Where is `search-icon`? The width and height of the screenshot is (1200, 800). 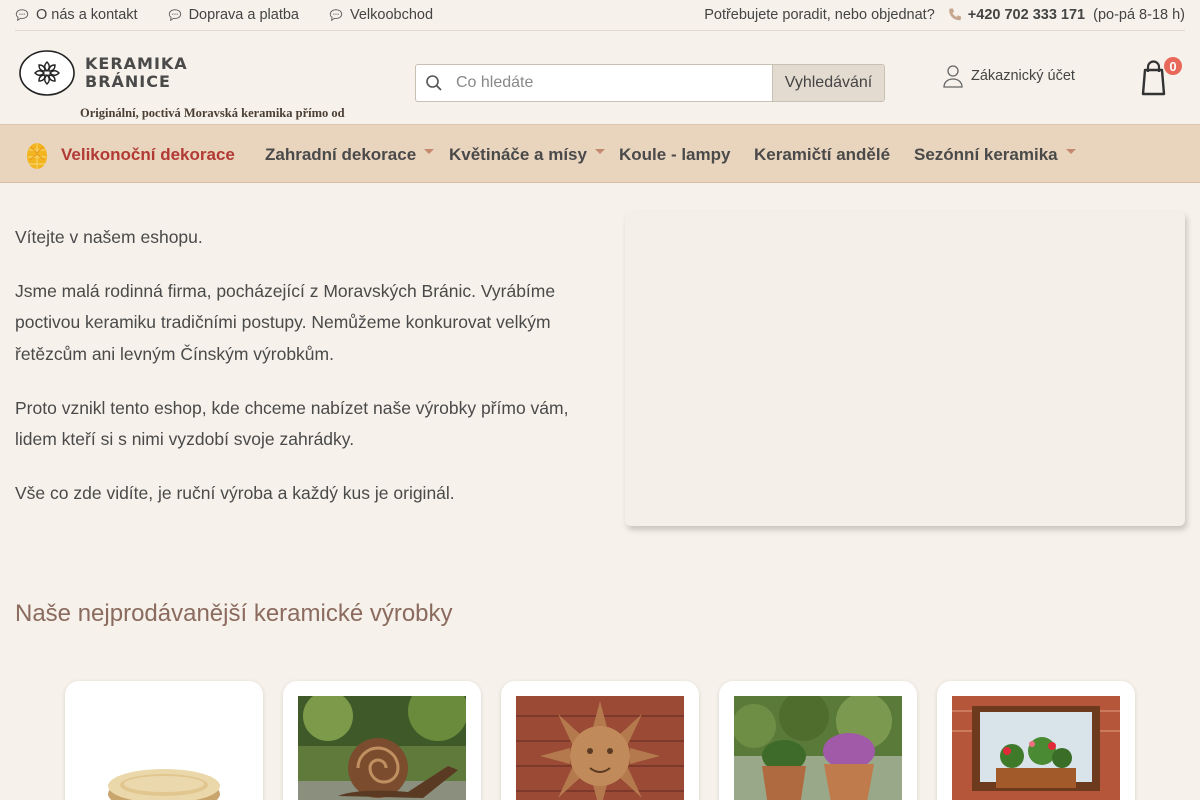
search-icon is located at coordinates (434, 83).